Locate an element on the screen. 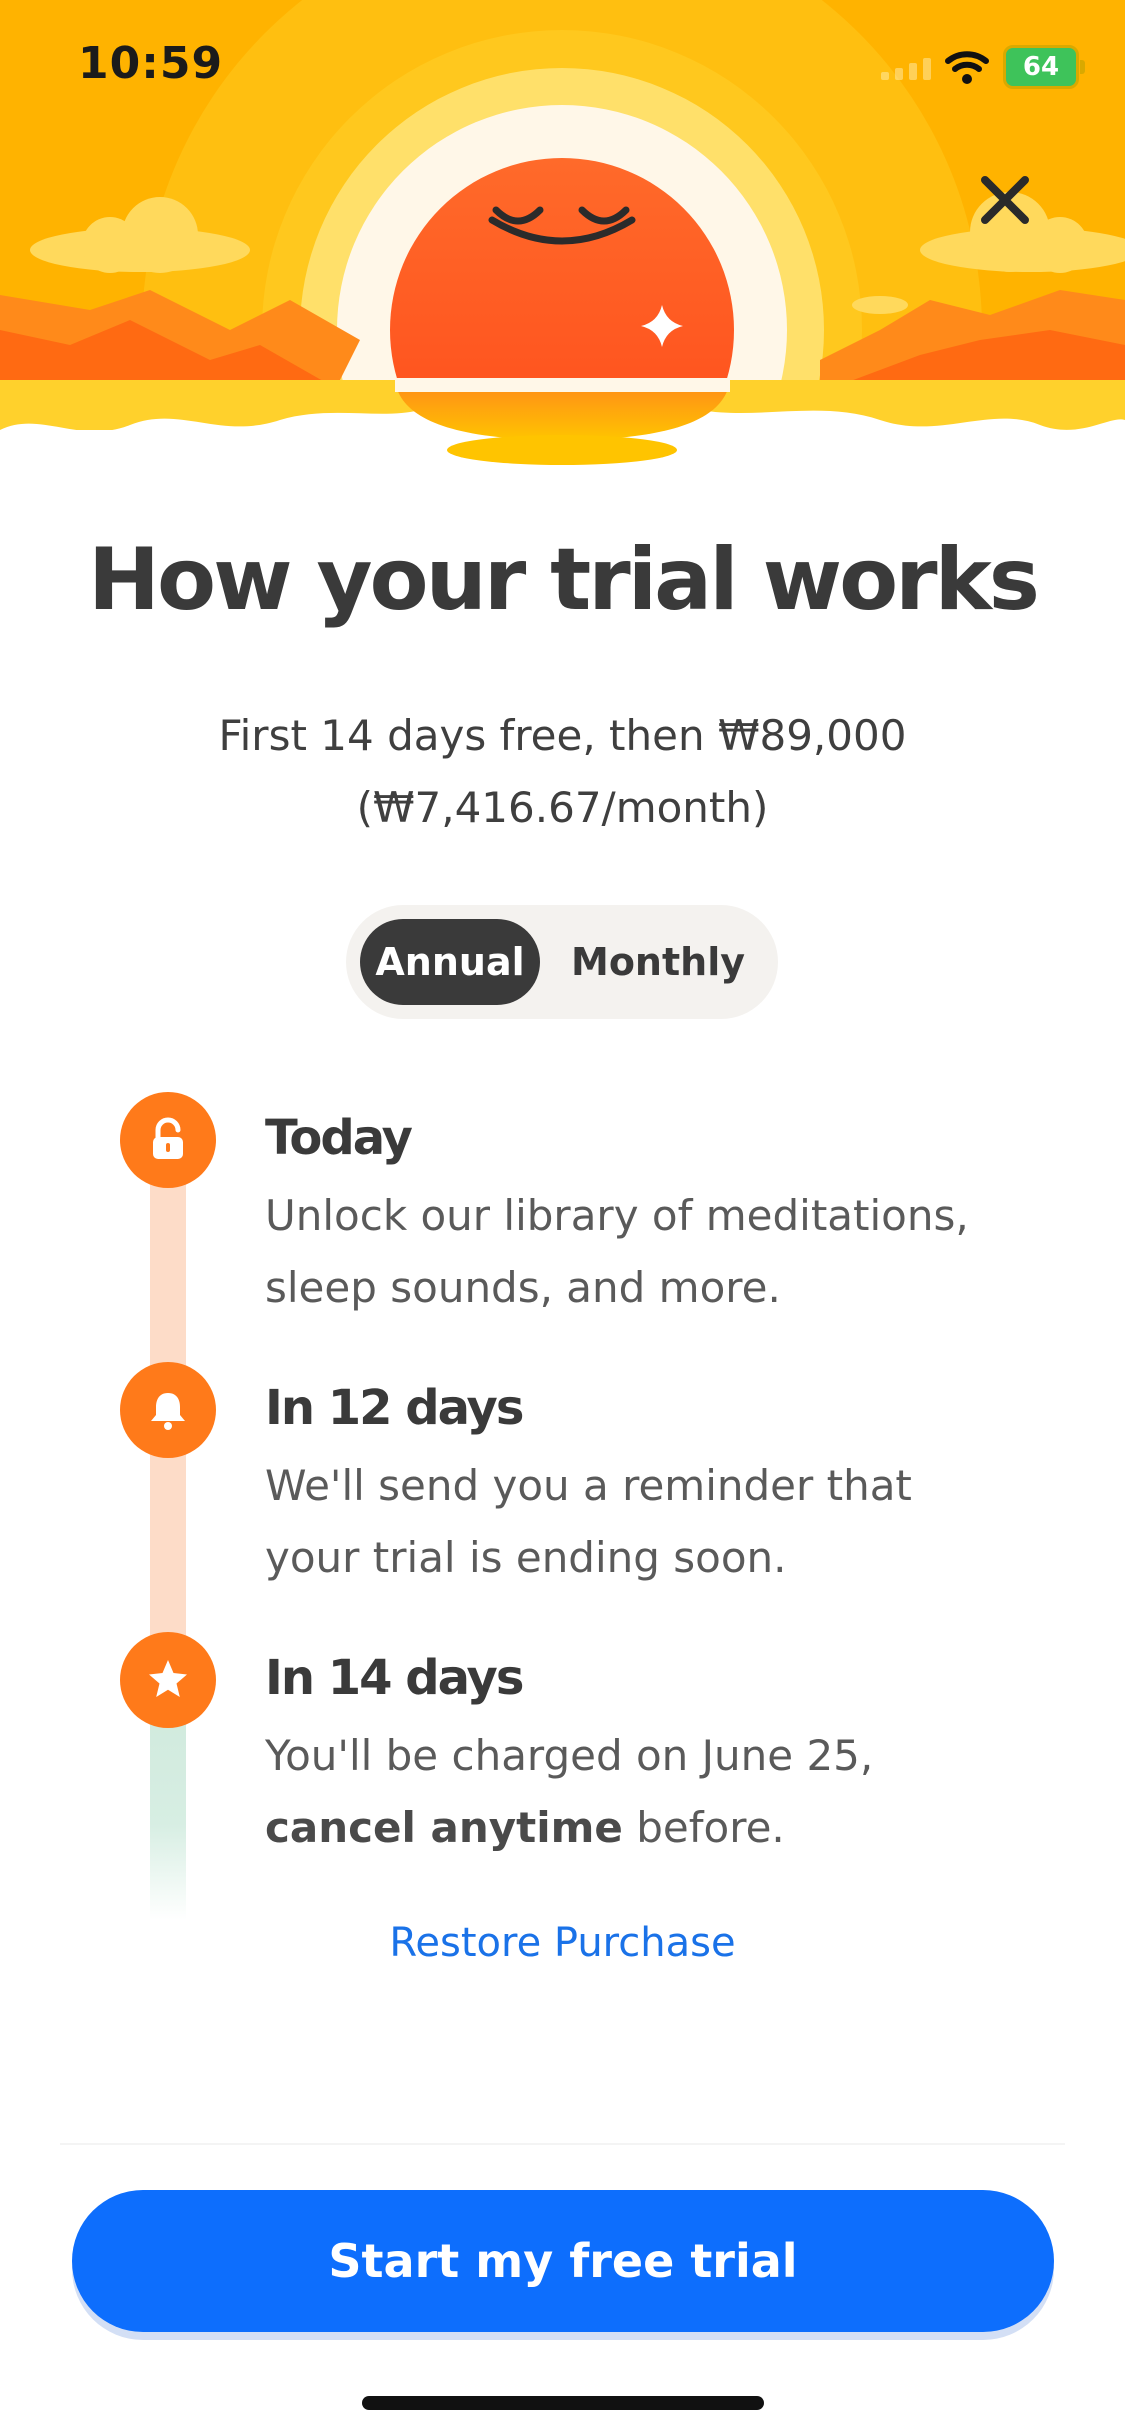 This screenshot has width=1125, height=2436. restore-purchase-link: Restore Purchase is located at coordinates (562, 1943).